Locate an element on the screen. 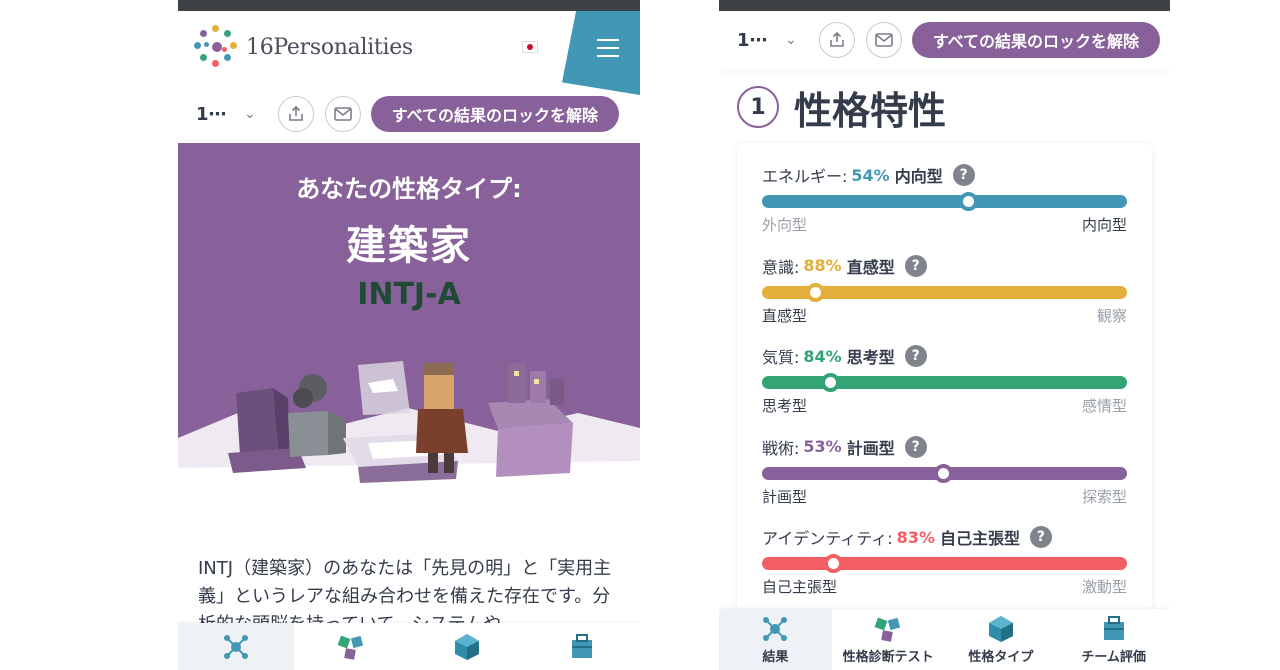 This screenshot has height=670, width=1280. architect-illustration is located at coordinates (409, 432).